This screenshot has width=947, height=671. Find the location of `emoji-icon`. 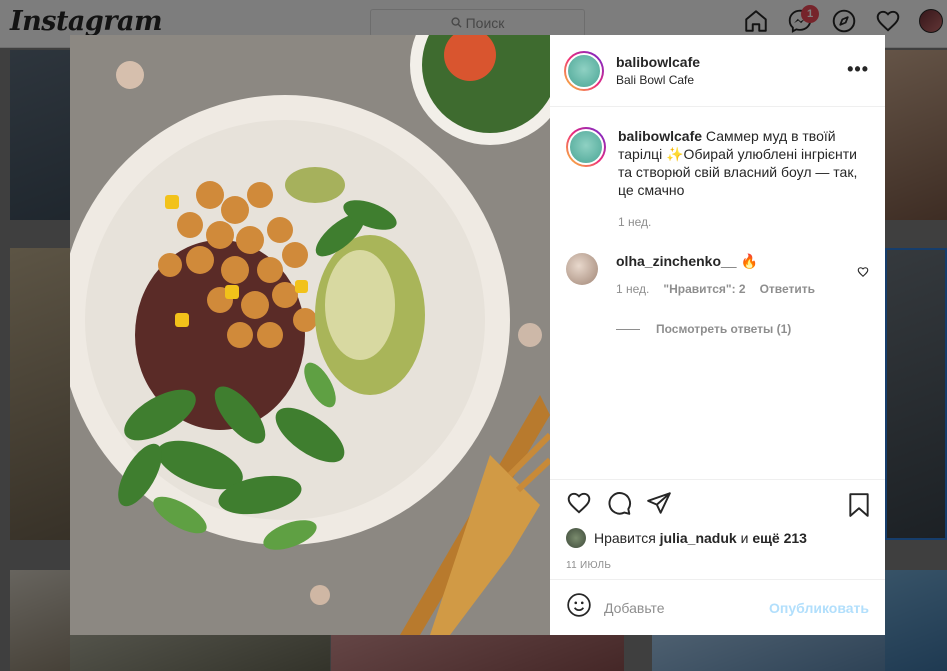

emoji-icon is located at coordinates (579, 607).